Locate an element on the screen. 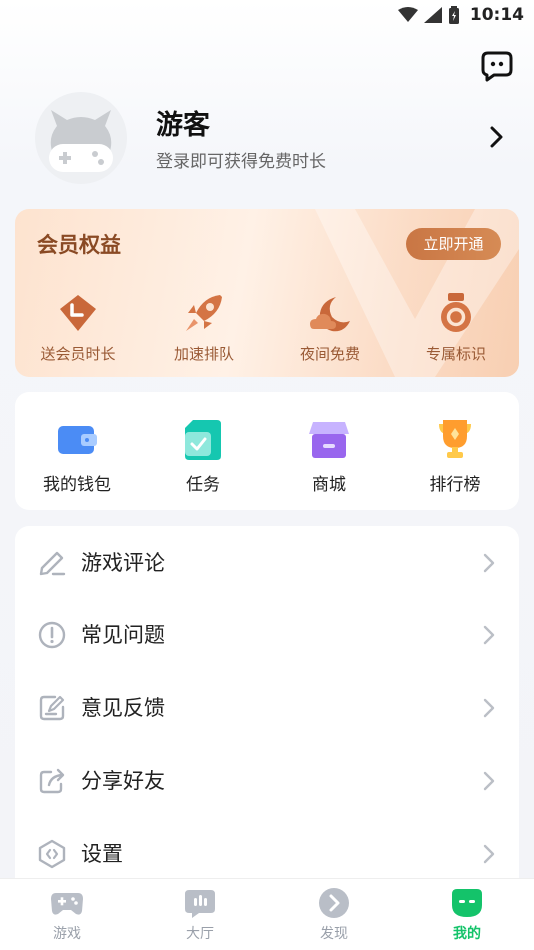 This screenshot has width=534, height=950. wallet-icon is located at coordinates (77, 440).